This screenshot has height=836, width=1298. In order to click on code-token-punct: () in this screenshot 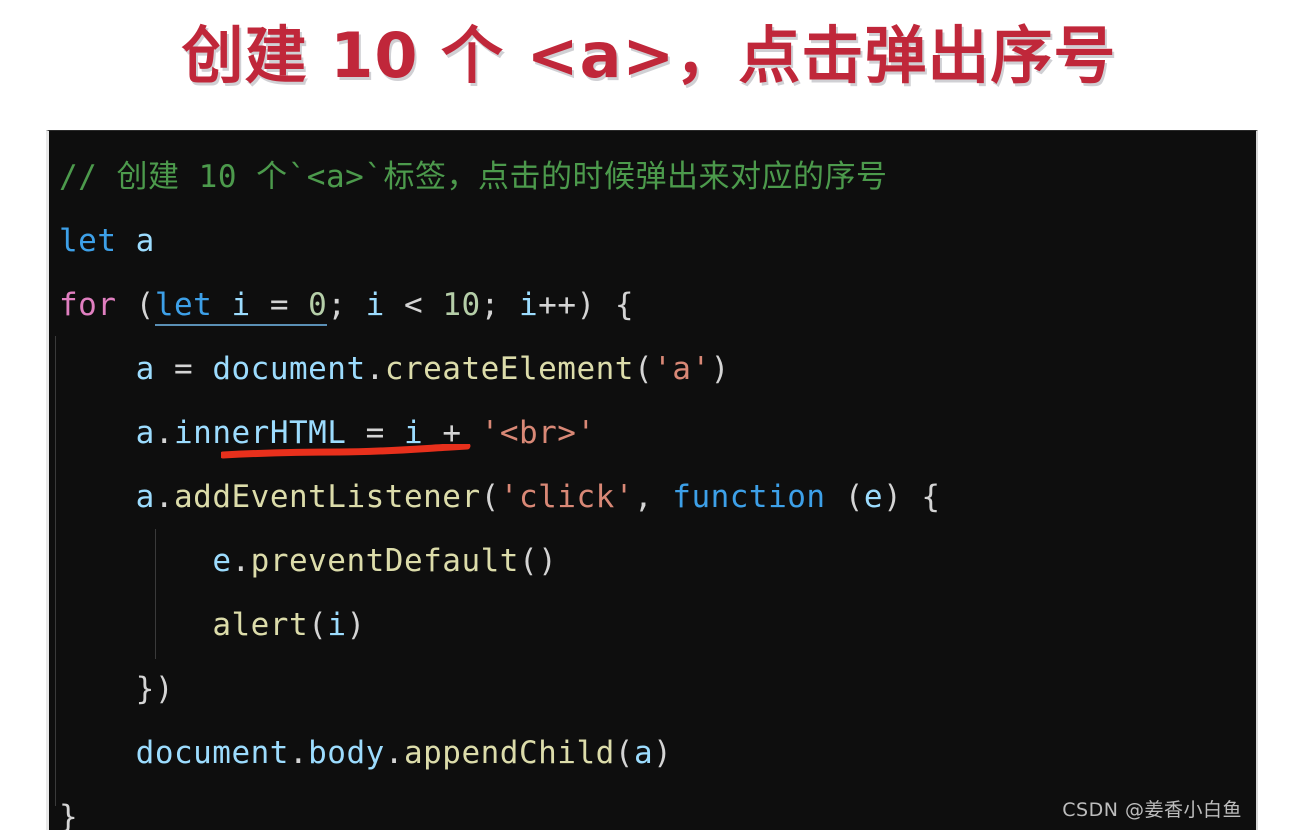, I will do `click(538, 561)`.